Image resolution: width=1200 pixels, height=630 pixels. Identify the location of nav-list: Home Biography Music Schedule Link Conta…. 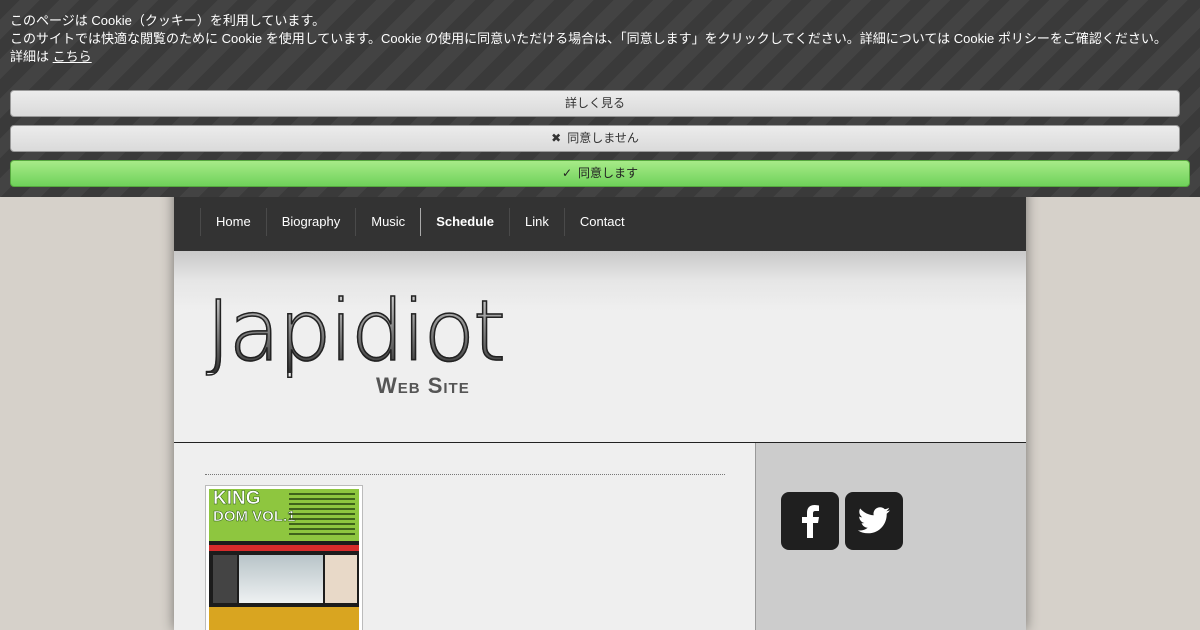
(420, 222).